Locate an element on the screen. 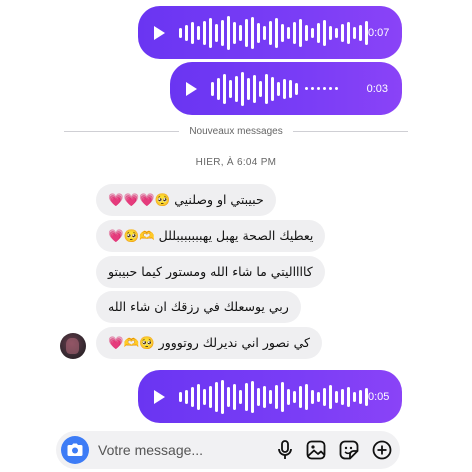  waveform-dots is located at coordinates (321, 88).